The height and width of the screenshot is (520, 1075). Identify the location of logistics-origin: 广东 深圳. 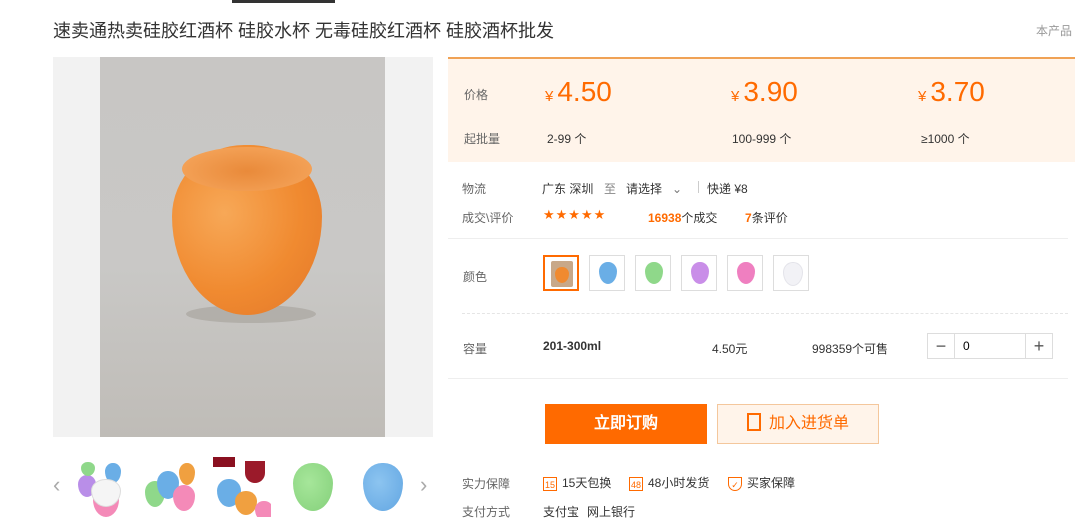
(568, 189).